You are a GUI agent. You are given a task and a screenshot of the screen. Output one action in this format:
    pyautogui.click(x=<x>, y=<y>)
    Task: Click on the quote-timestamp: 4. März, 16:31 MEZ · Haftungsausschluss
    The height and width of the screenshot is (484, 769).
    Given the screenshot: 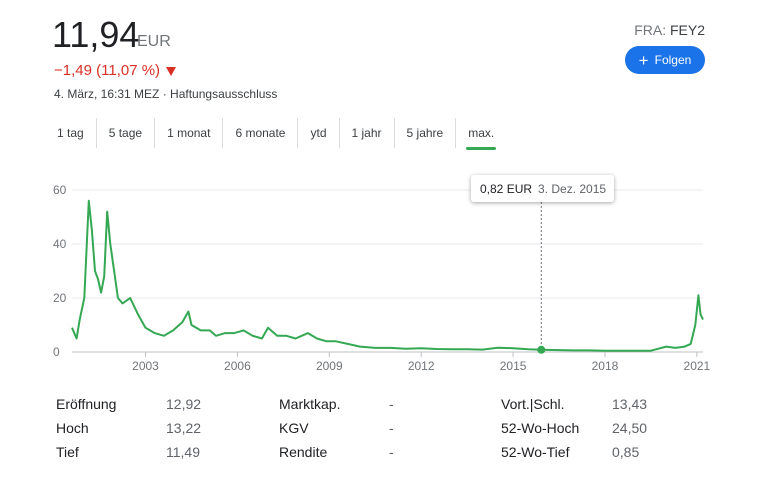 What is the action you would take?
    pyautogui.click(x=166, y=94)
    